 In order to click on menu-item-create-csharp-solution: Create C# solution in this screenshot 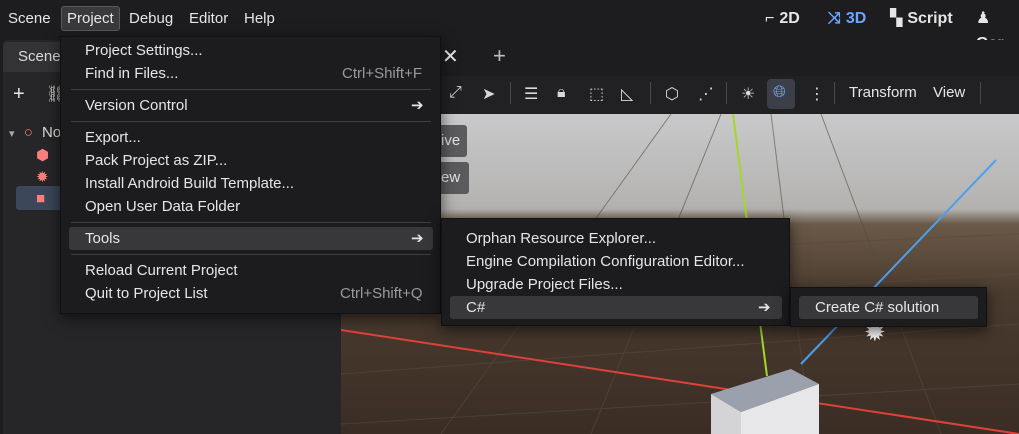, I will do `click(889, 307)`.